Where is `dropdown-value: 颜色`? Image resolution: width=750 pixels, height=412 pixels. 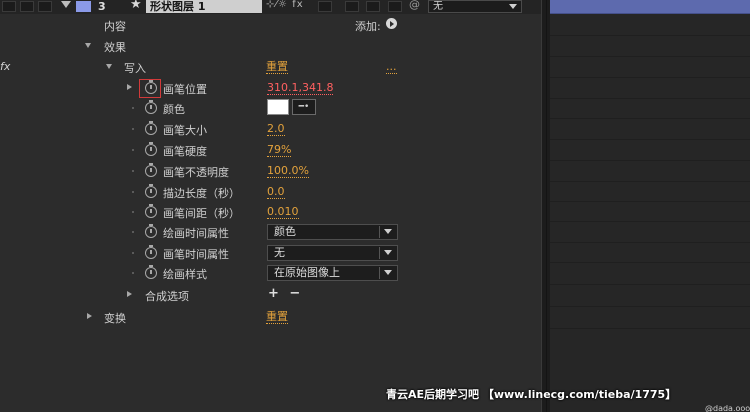 dropdown-value: 颜色 is located at coordinates (285, 231).